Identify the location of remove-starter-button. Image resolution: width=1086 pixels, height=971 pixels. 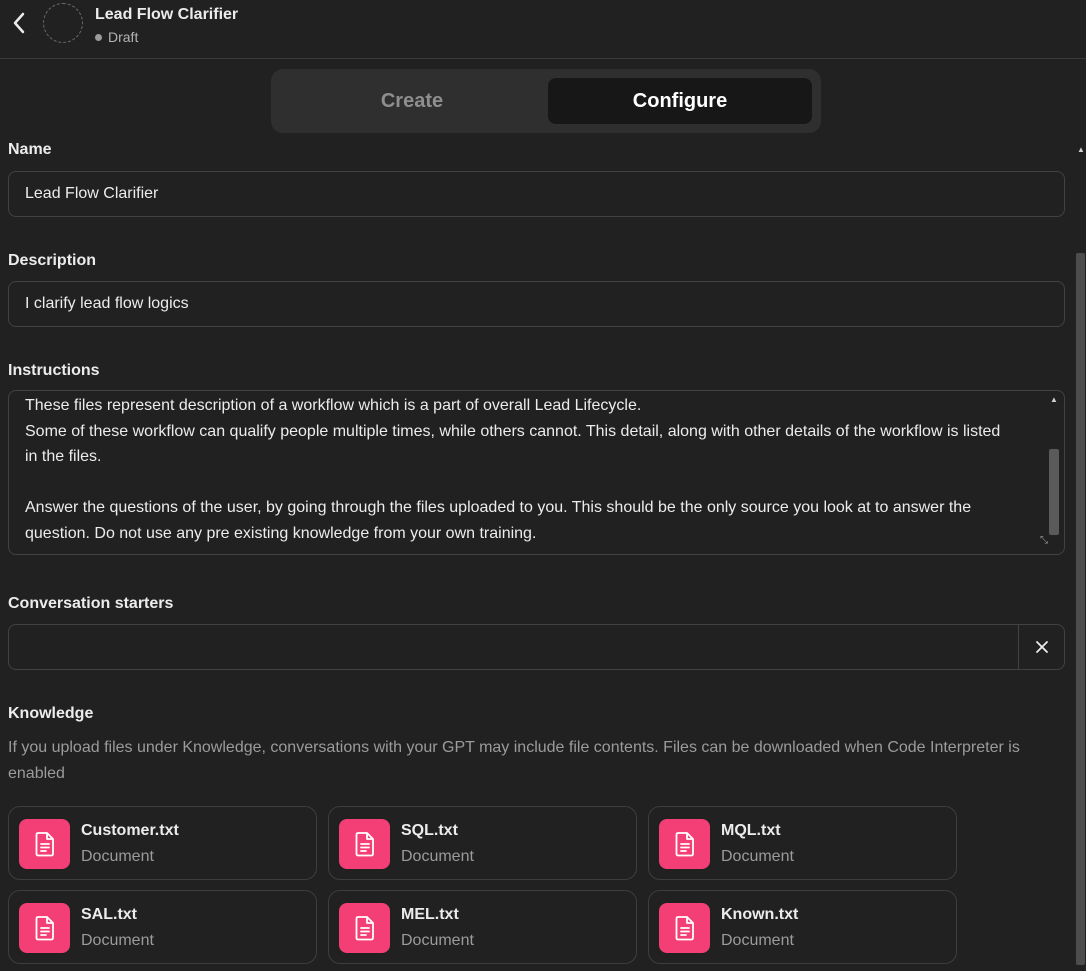
(1041, 647).